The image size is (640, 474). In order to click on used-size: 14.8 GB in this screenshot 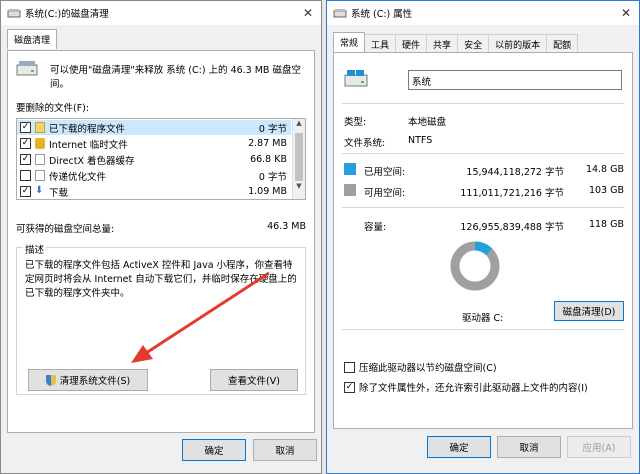, I will do `click(604, 169)`.